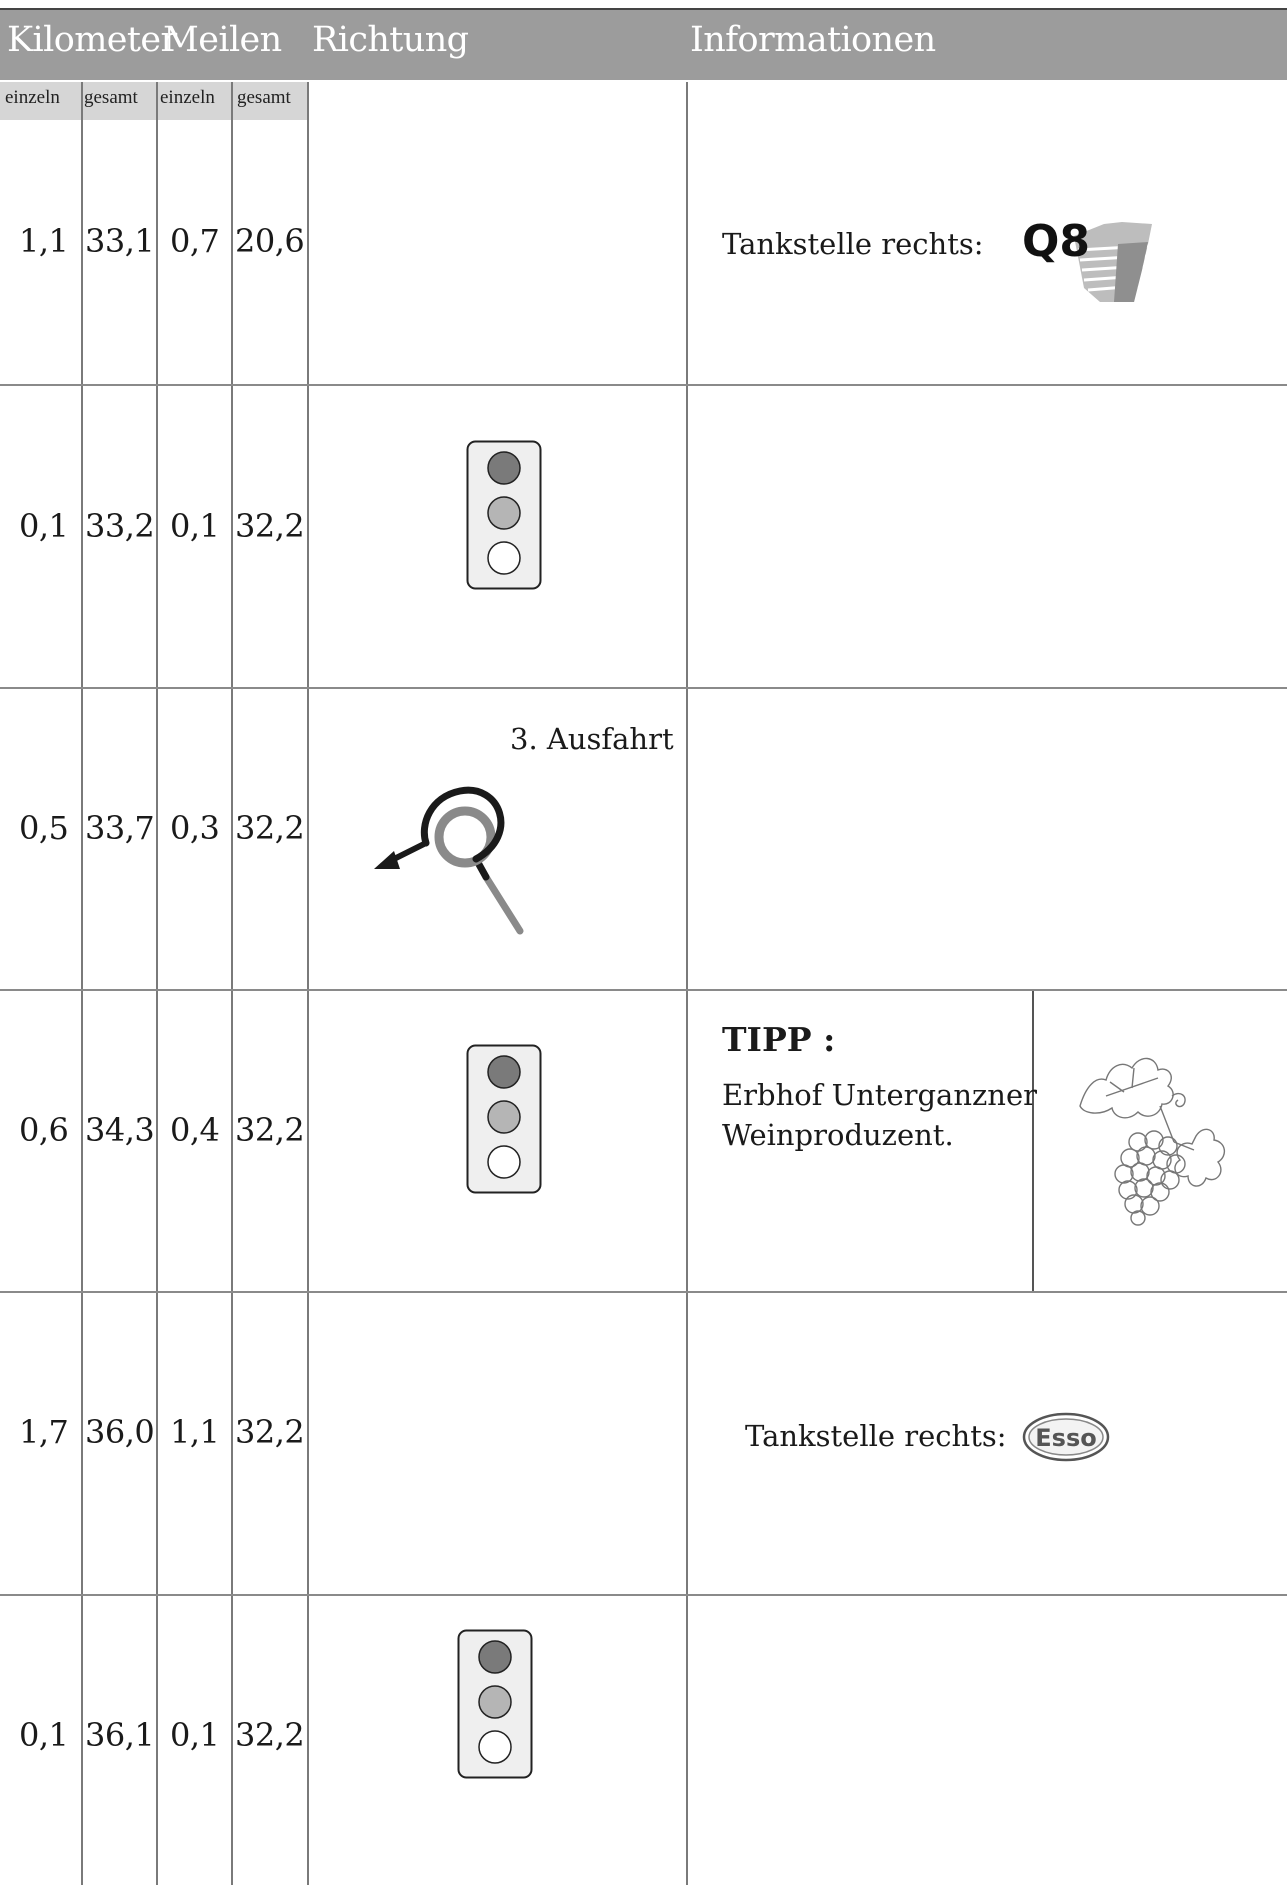 The image size is (1287, 1885). I want to click on km-gesamt: 33,1, so click(120, 241).